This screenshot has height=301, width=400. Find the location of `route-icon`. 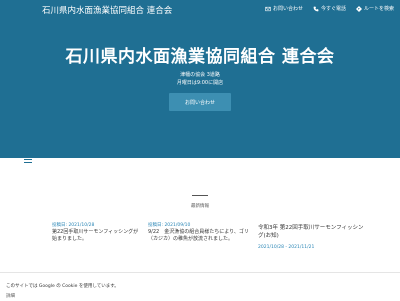

route-icon is located at coordinates (358, 8).